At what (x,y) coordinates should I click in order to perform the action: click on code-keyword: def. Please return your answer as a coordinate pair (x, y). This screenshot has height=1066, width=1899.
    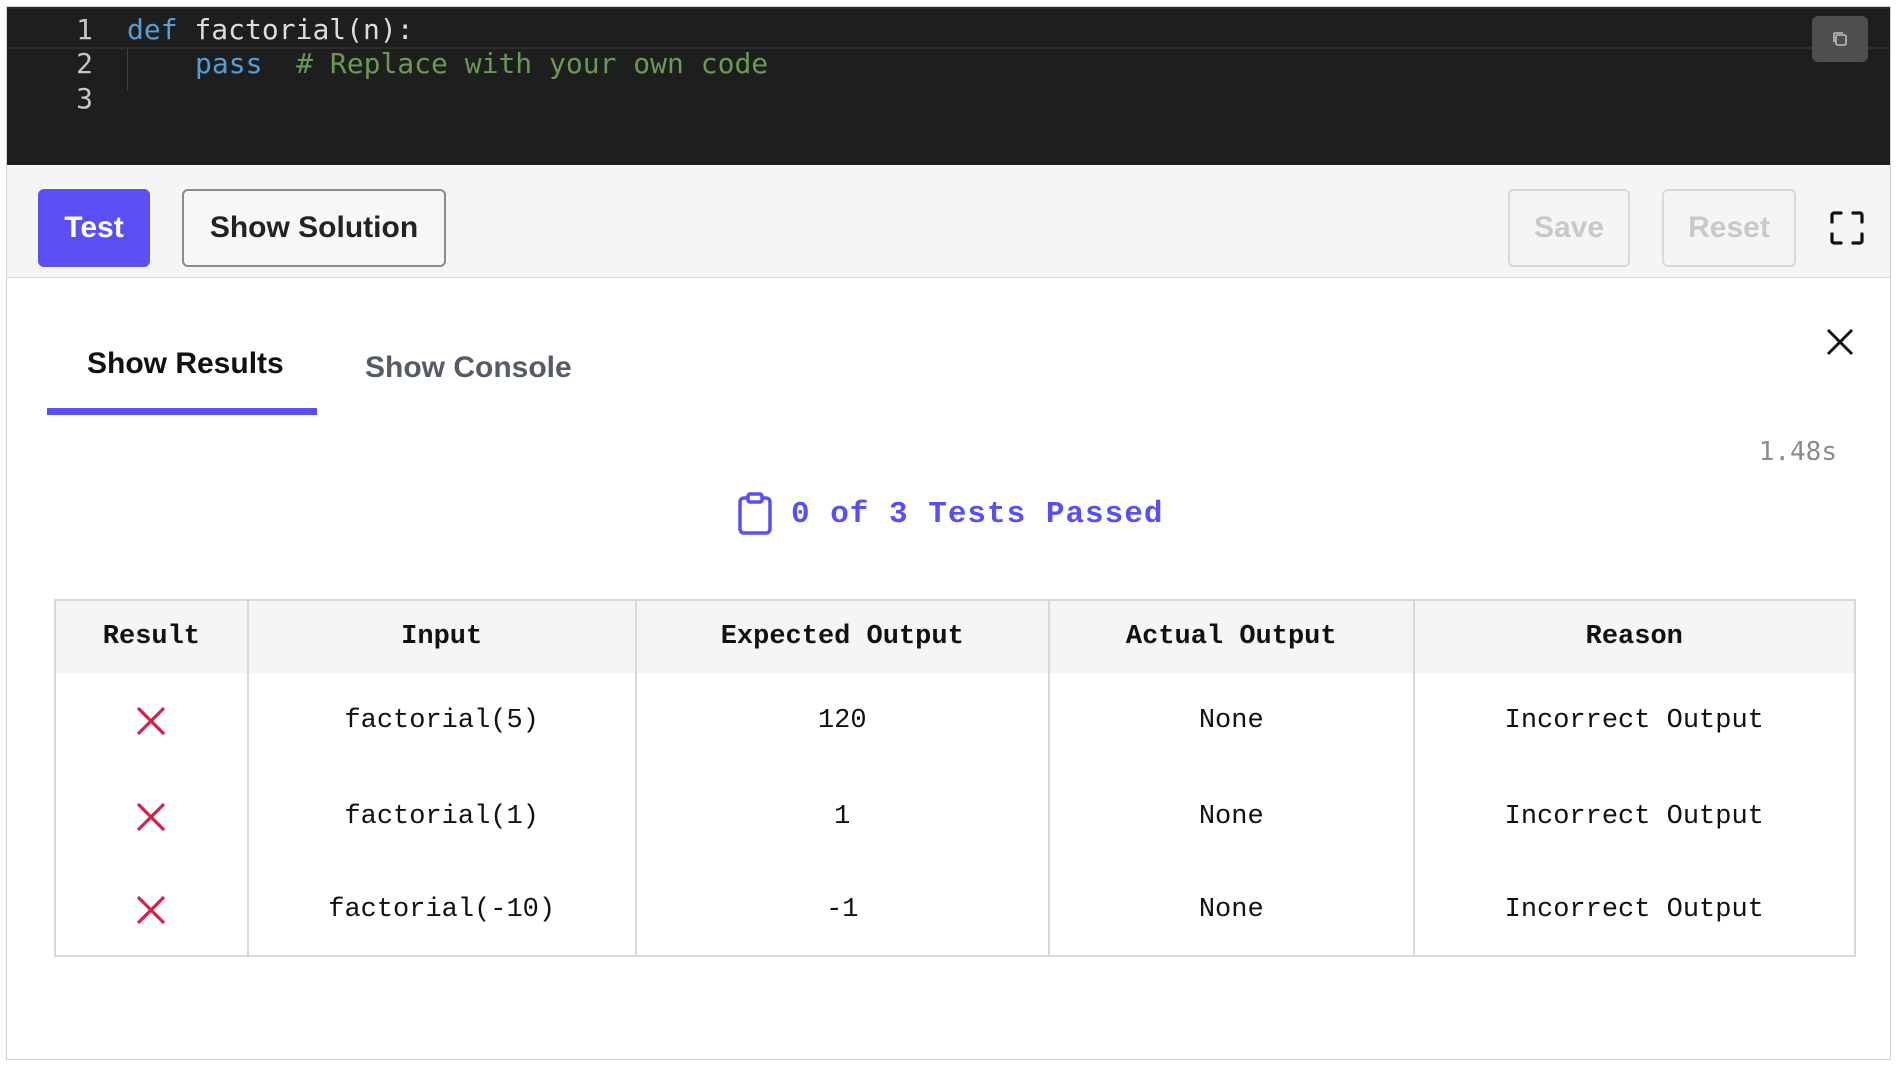
    Looking at the image, I should click on (152, 29).